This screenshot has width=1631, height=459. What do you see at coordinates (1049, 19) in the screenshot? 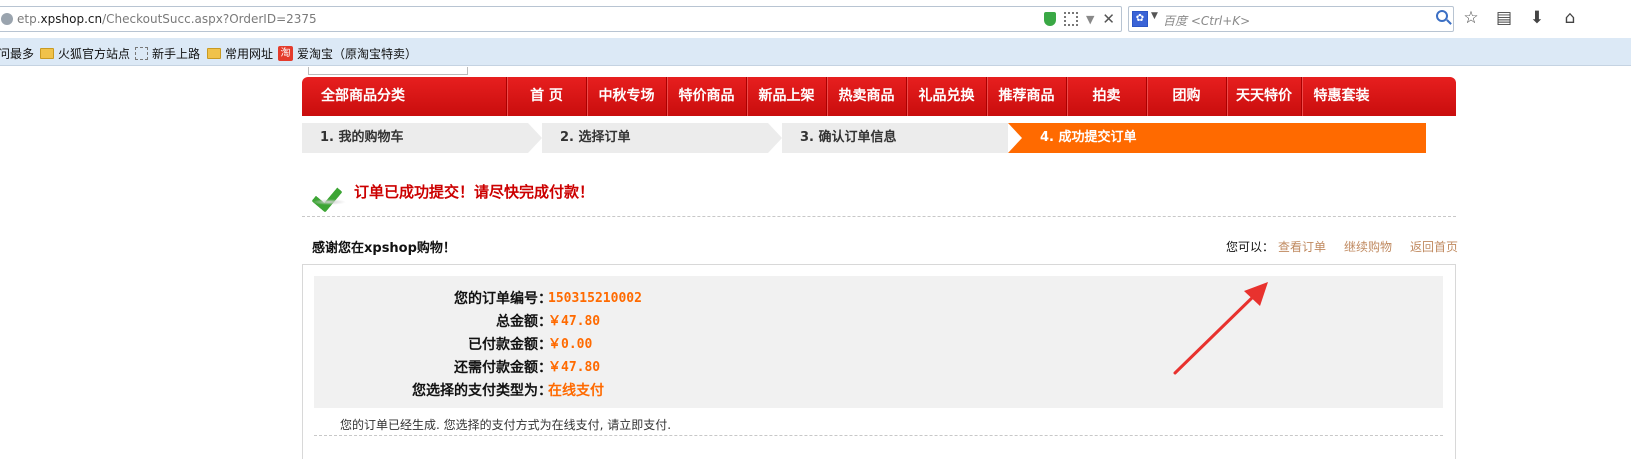
I see `security-shield-icon` at bounding box center [1049, 19].